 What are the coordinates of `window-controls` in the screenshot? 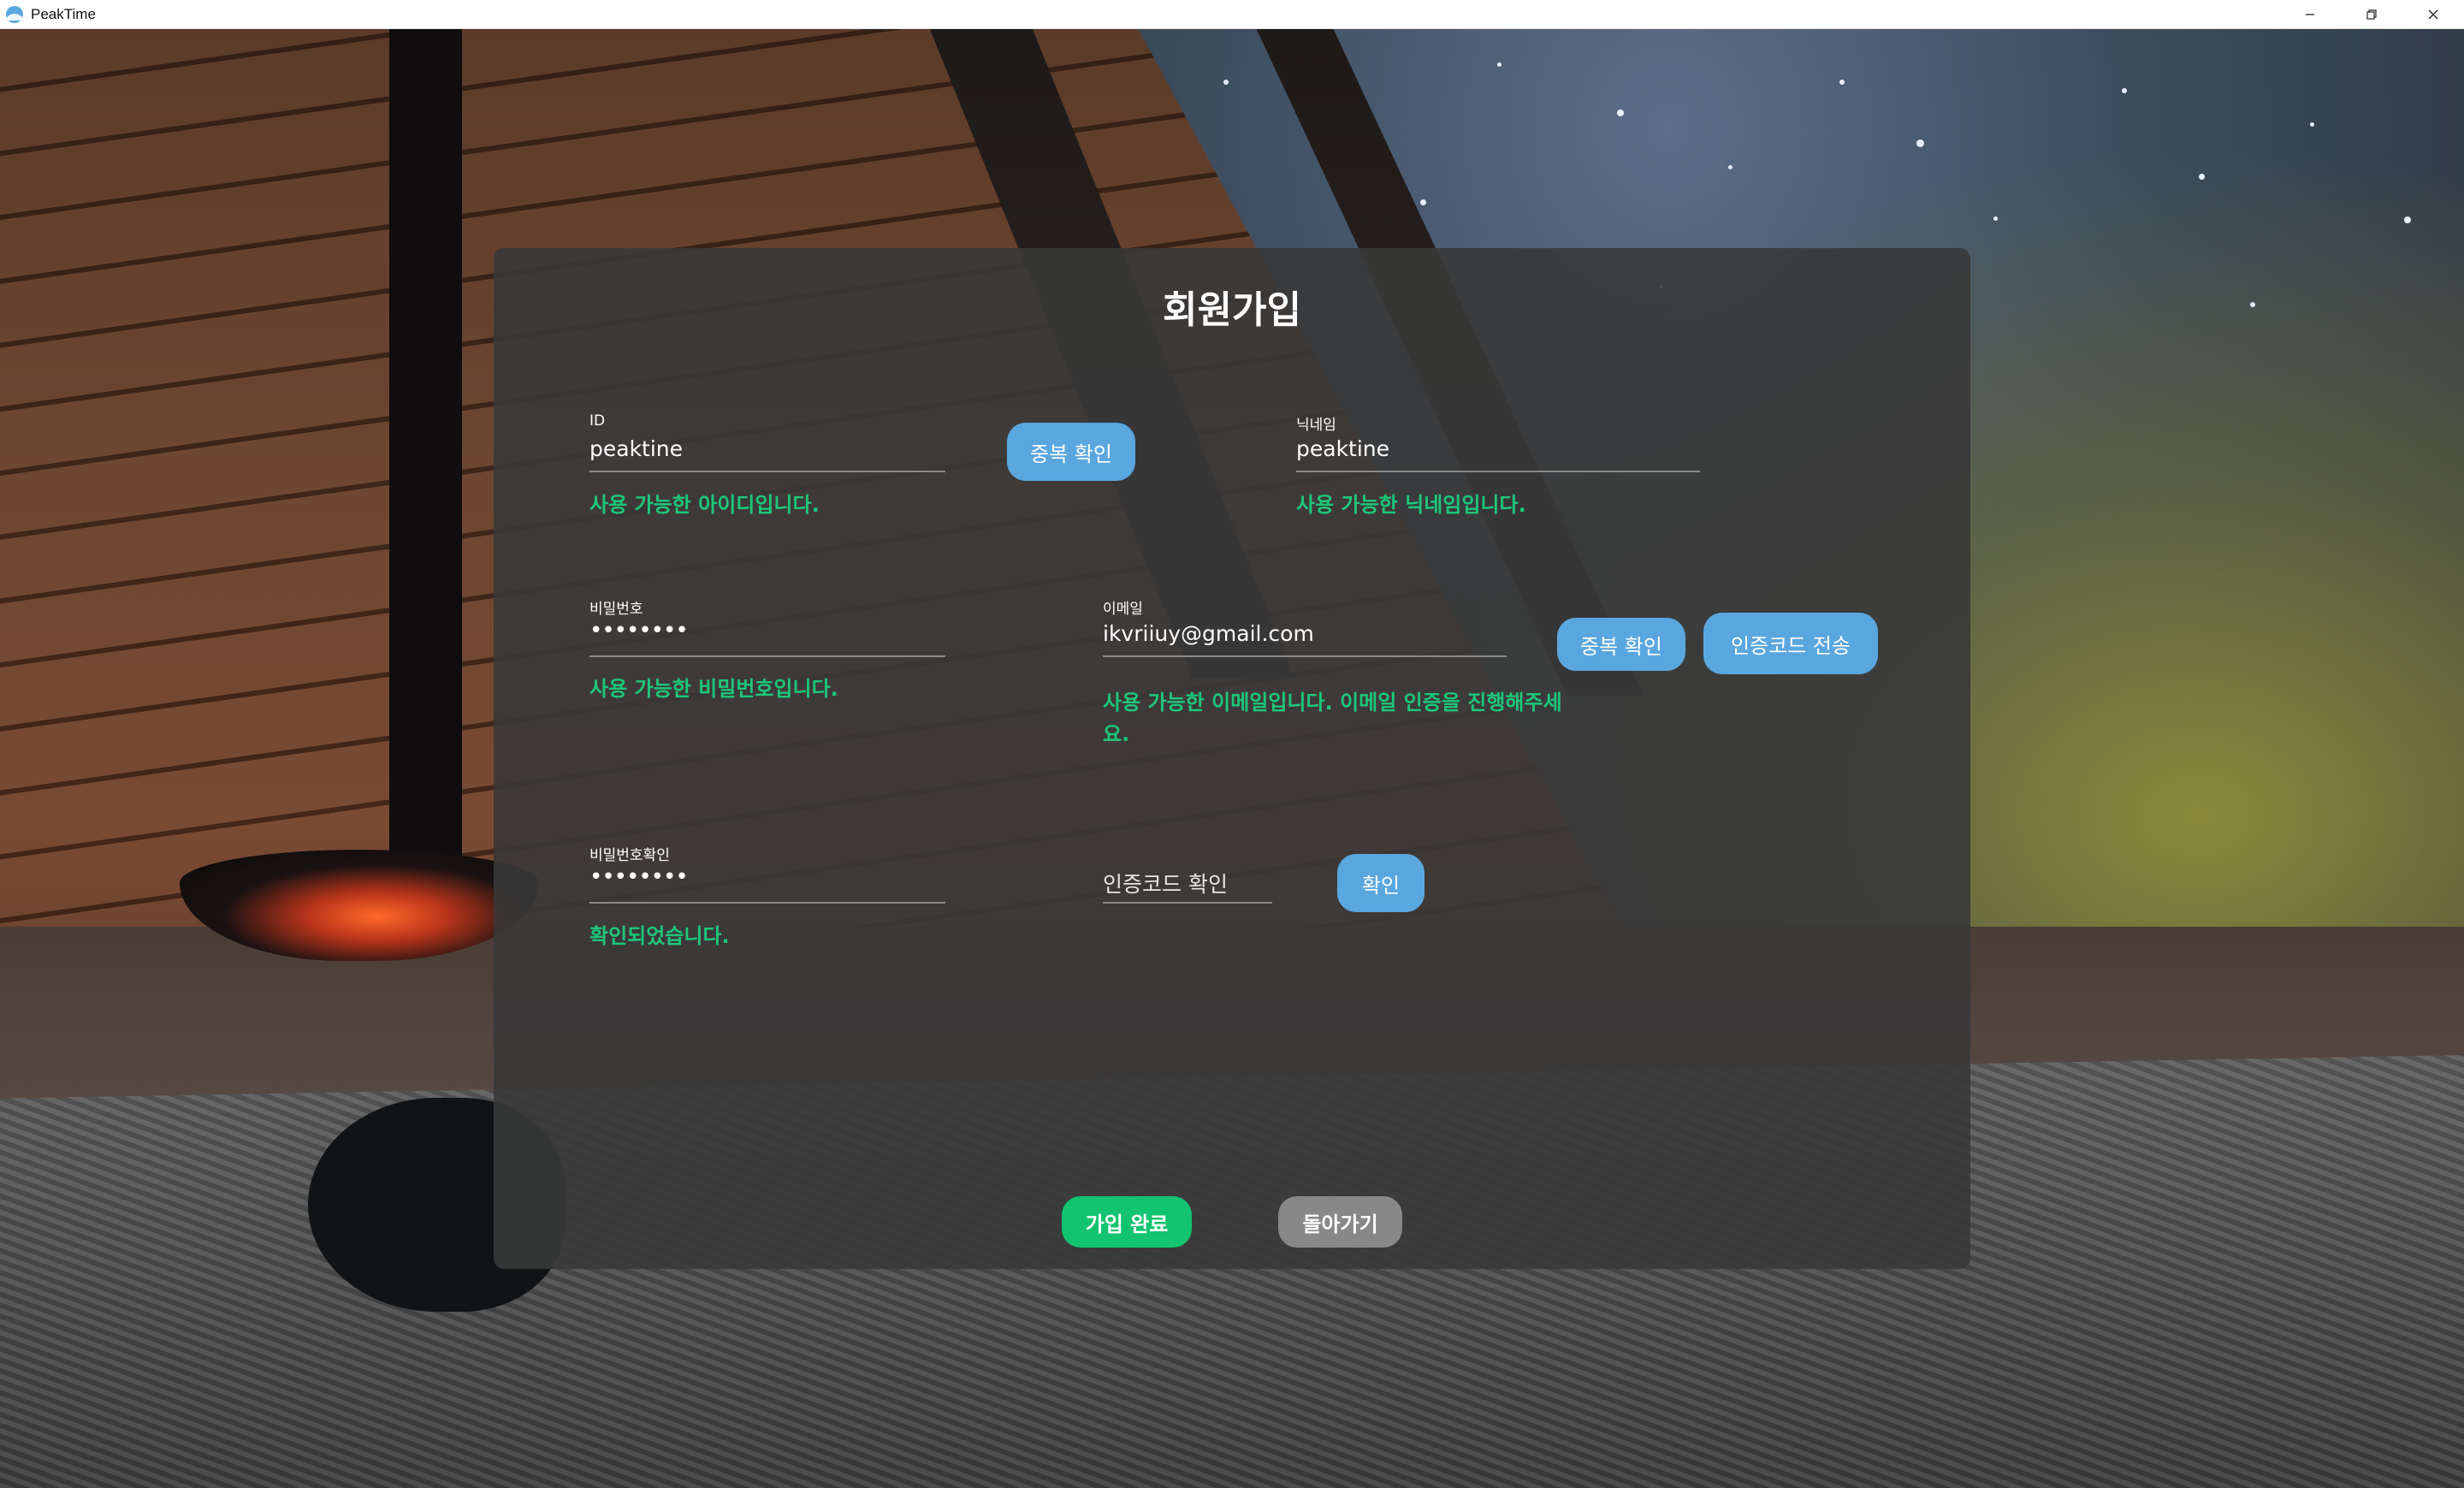 It's located at (2371, 14).